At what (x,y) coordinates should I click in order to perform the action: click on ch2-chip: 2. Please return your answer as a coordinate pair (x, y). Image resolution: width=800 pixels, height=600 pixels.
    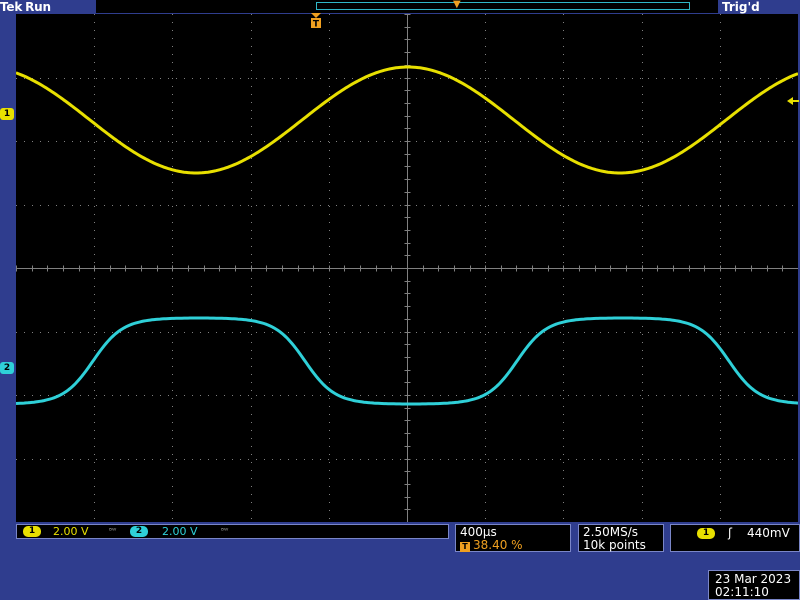
    Looking at the image, I should click on (139, 531).